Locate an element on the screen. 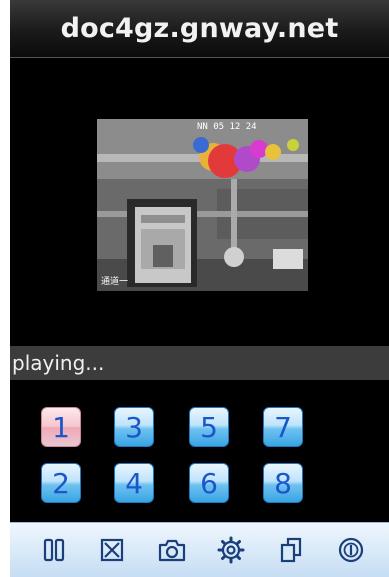 This screenshot has width=389, height=577. stop-button is located at coordinates (112, 550).